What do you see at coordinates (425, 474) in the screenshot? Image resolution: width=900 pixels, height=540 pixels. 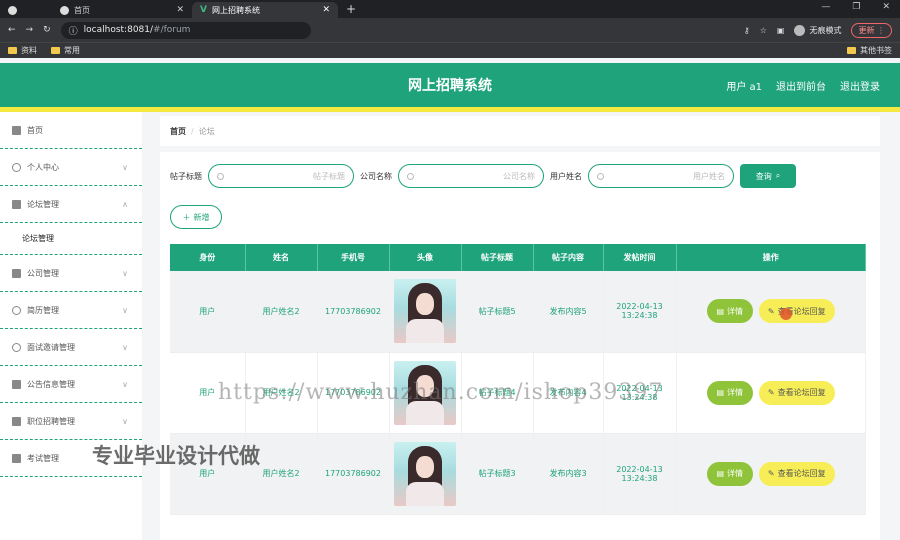 I see `cell-avatar` at bounding box center [425, 474].